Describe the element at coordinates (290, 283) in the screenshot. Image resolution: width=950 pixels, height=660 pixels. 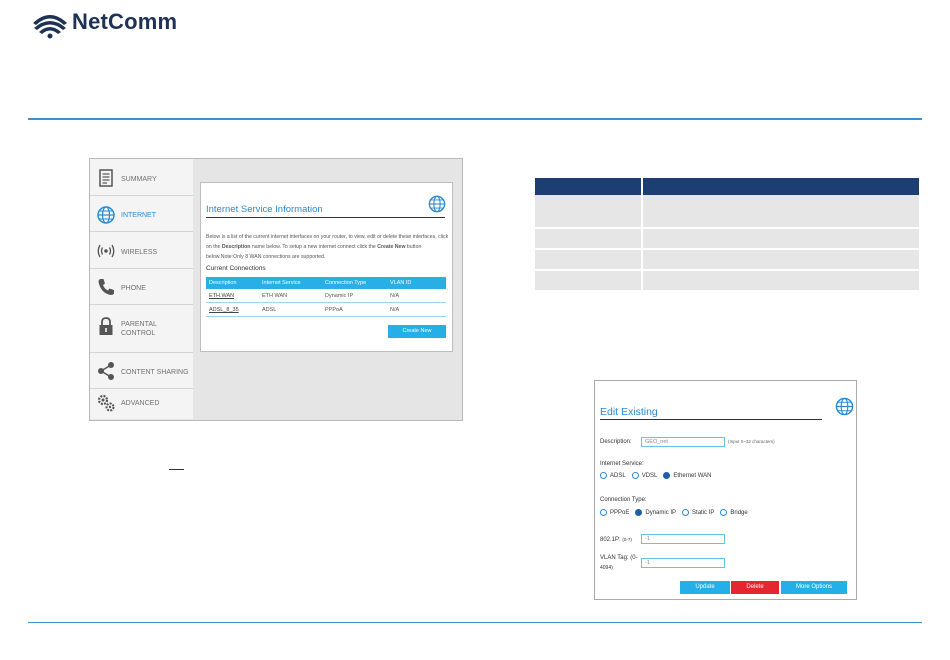
I see `column-header: Internet Service` at that location.